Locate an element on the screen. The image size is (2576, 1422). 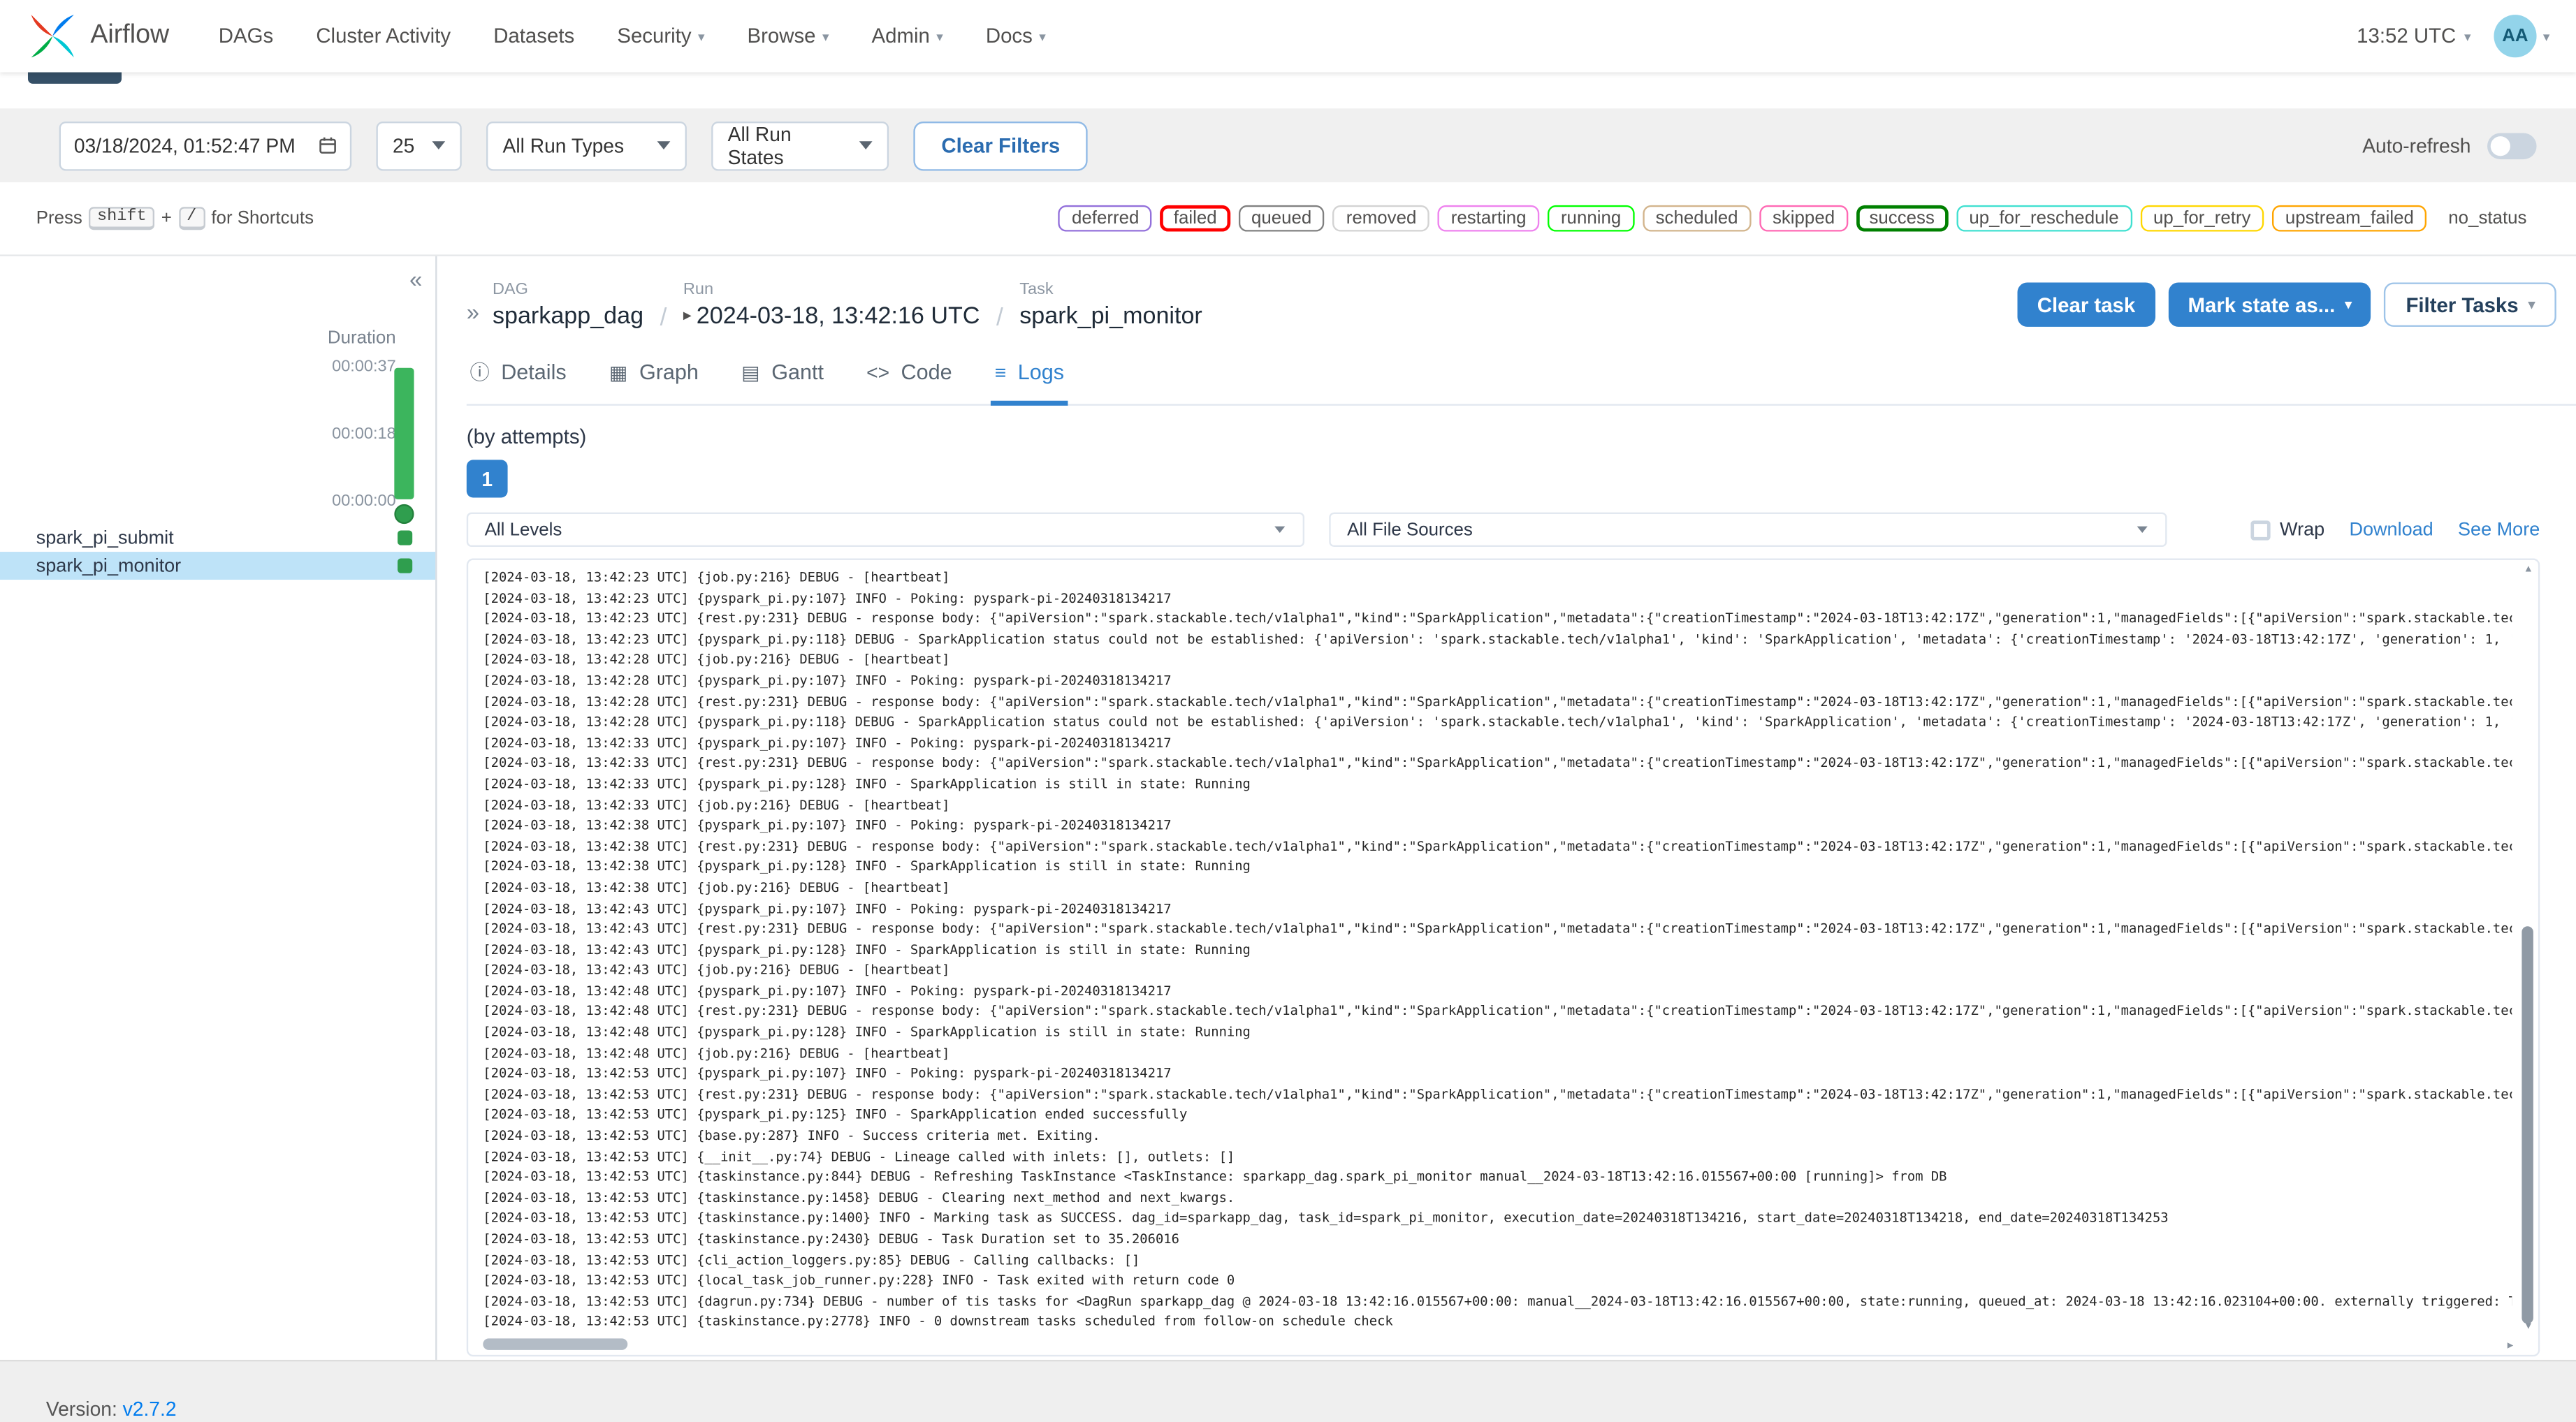
base-date-input: 03/18/2024, 01:52:47 PM is located at coordinates (205, 145).